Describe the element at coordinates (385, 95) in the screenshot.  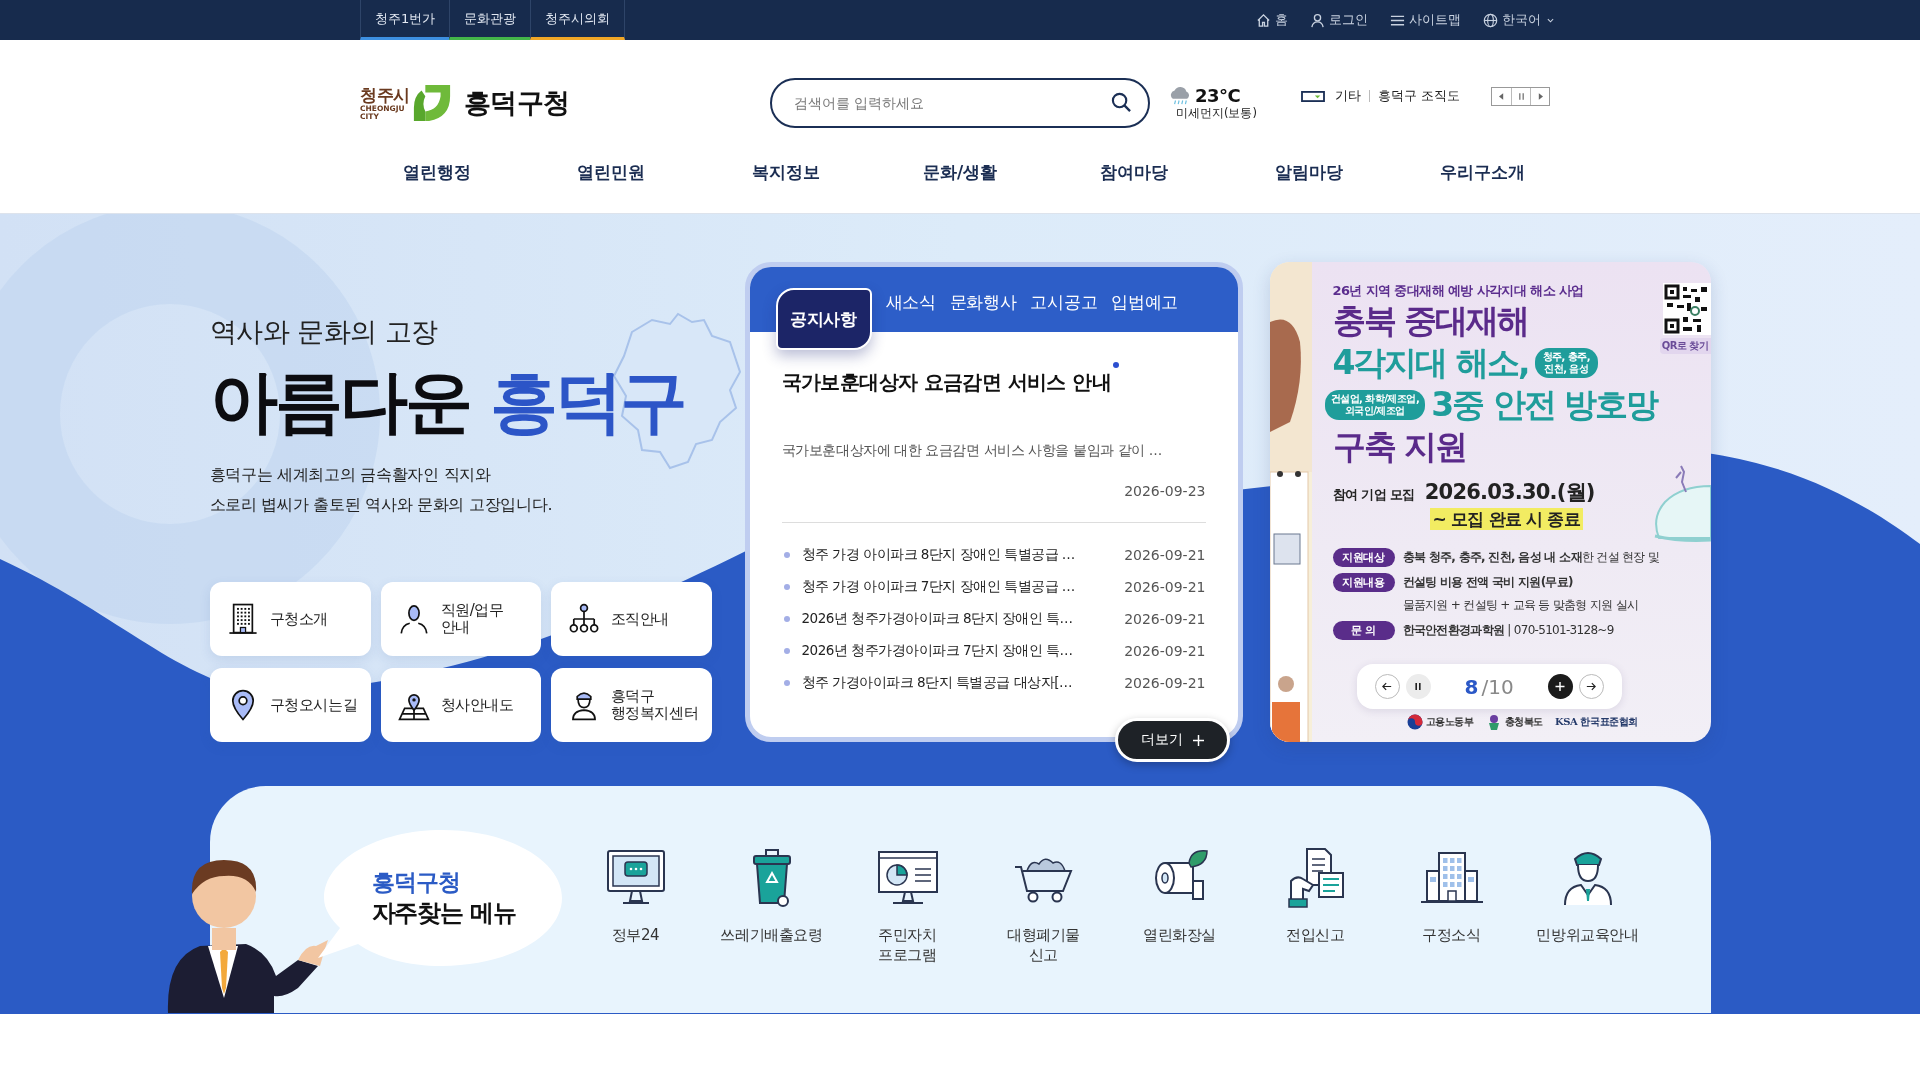
I see `logo-city-name: 청주시` at that location.